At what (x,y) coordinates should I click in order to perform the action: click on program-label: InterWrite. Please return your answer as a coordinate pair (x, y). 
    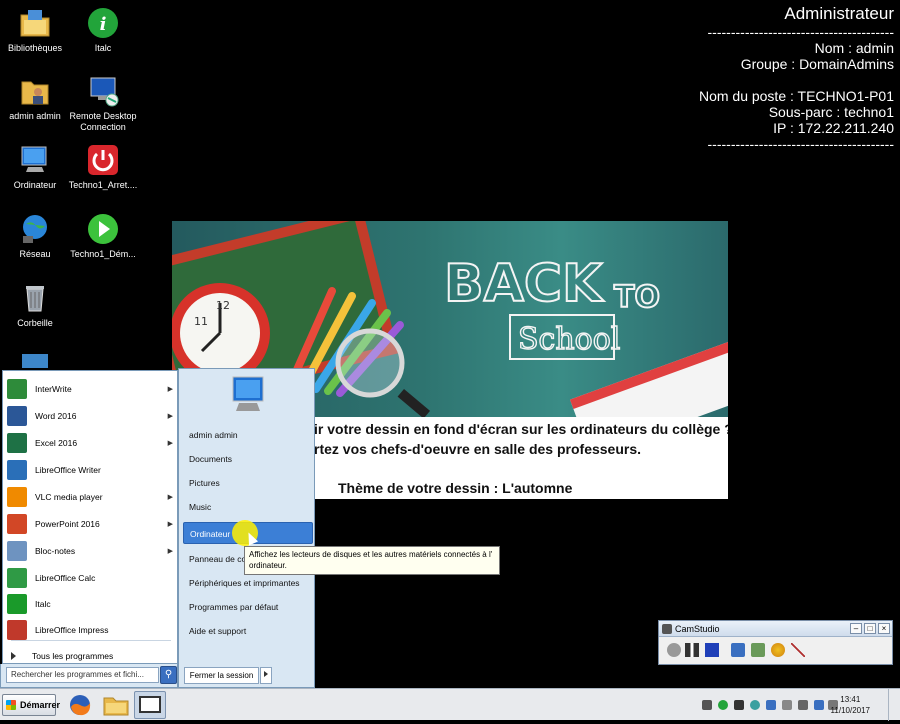
    Looking at the image, I should click on (53, 389).